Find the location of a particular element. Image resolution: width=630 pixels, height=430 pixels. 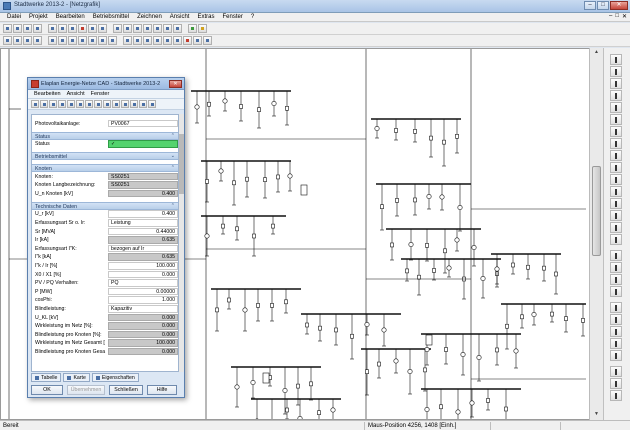

layer-icon is located at coordinates (112, 40).